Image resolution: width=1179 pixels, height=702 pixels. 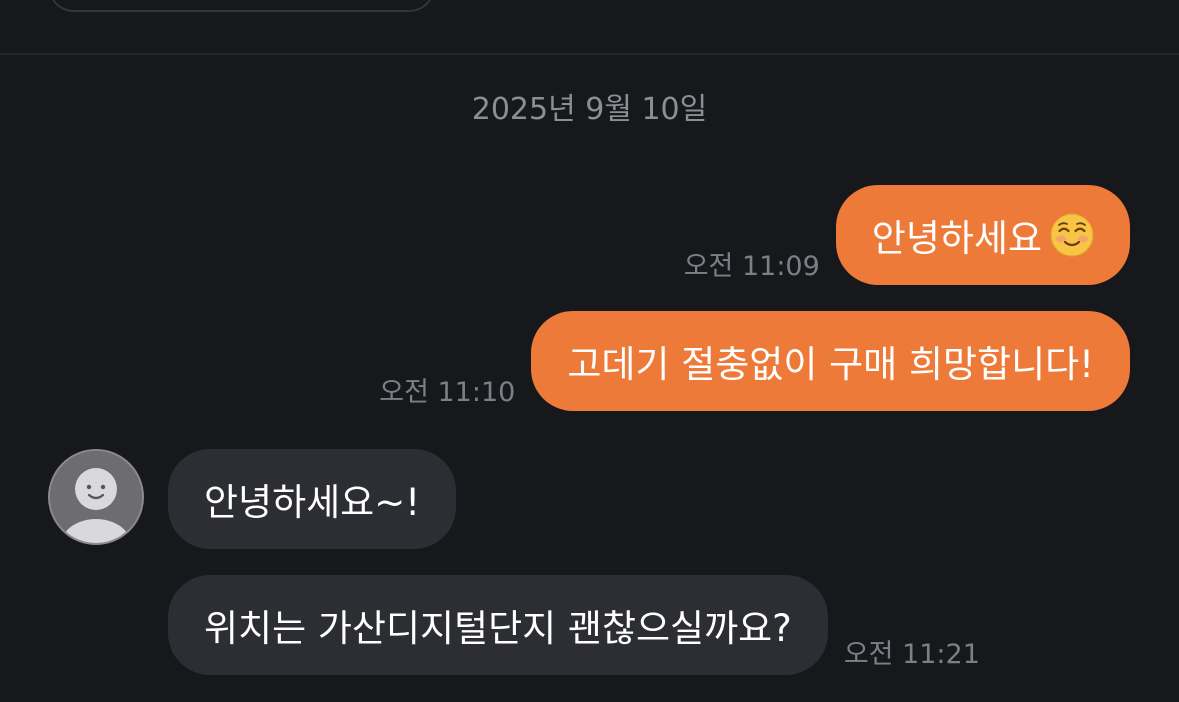 What do you see at coordinates (911, 654) in the screenshot?
I see `message-time: 오전 11:21` at bounding box center [911, 654].